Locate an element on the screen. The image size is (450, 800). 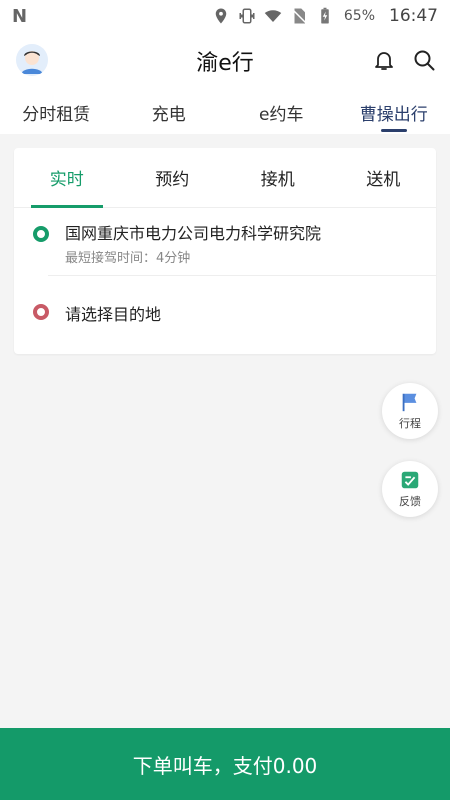
vibrate-icon is located at coordinates (247, 16).